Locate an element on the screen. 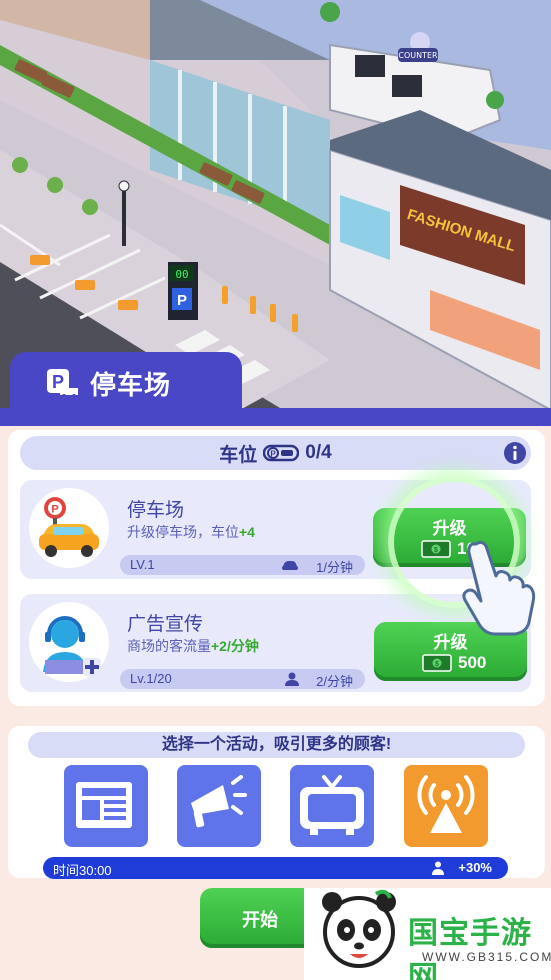 This screenshot has height=980, width=551. watermark-url: WWW.GB315.COM is located at coordinates (486, 957).